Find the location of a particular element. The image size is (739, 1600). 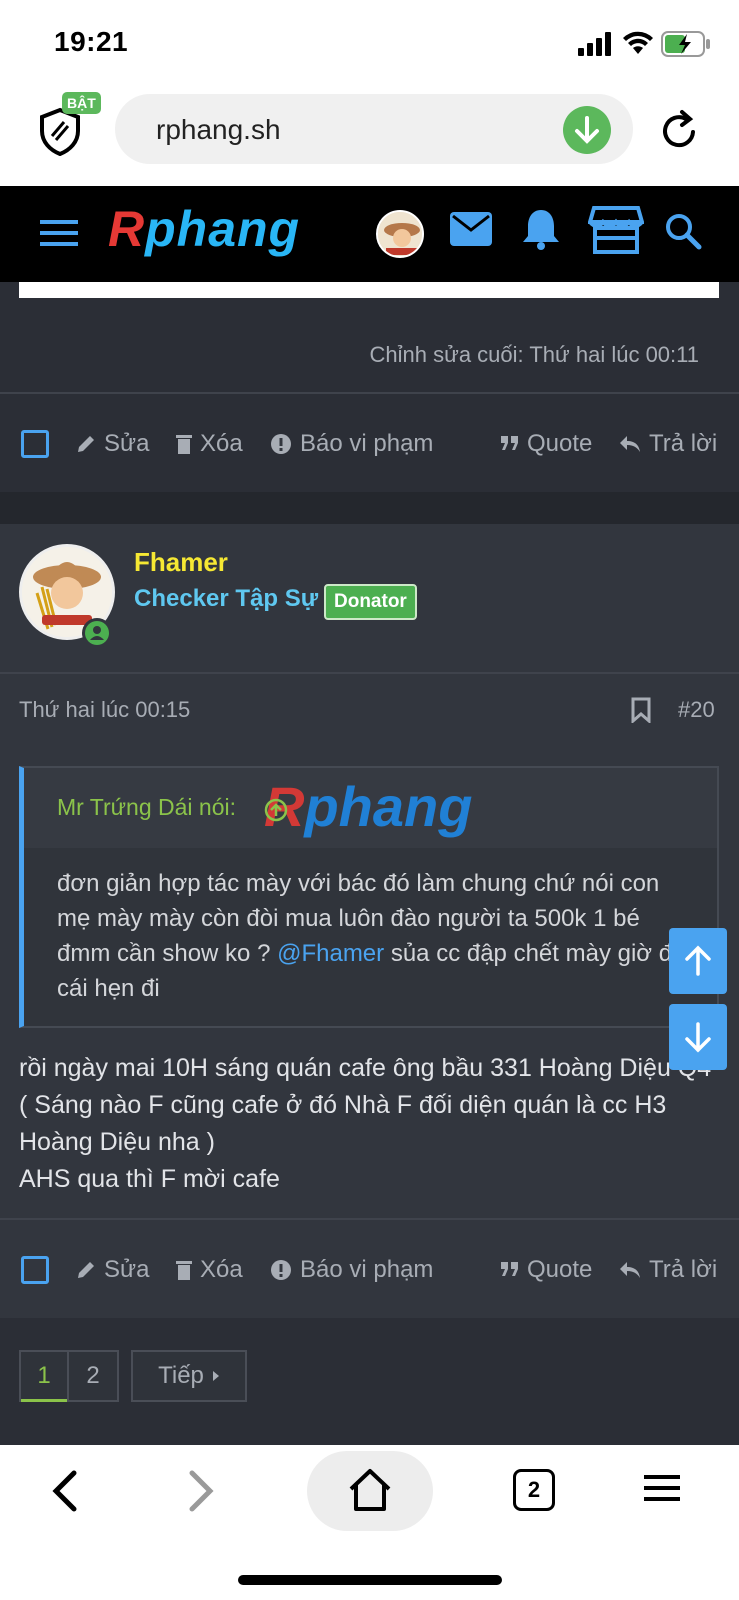

store-icon is located at coordinates (616, 230).